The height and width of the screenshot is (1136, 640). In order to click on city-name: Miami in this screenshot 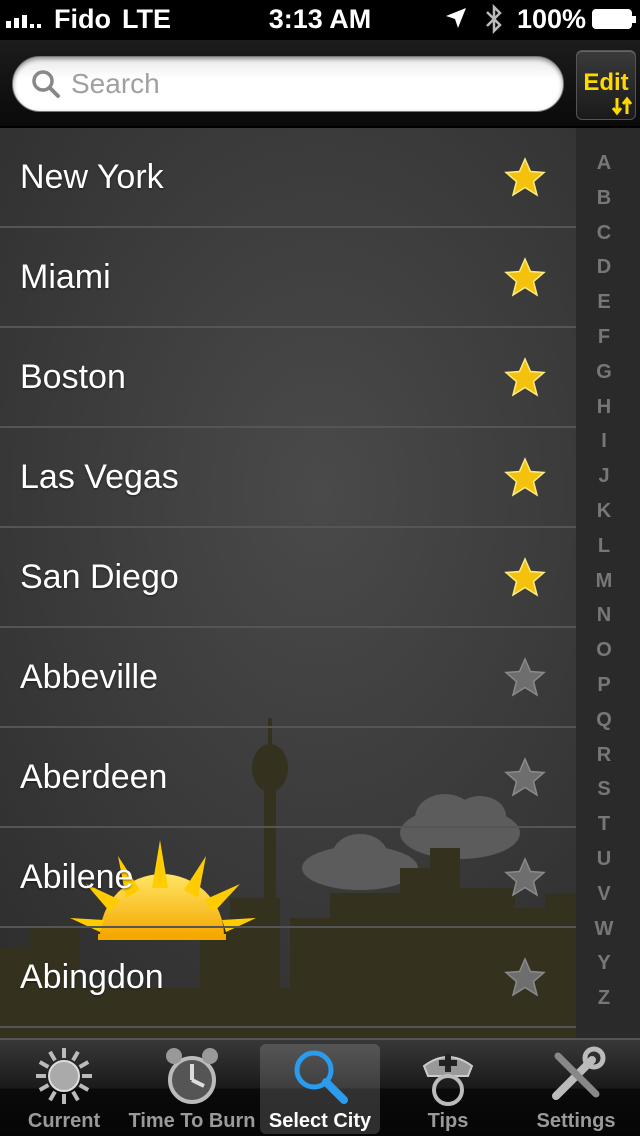, I will do `click(65, 277)`.